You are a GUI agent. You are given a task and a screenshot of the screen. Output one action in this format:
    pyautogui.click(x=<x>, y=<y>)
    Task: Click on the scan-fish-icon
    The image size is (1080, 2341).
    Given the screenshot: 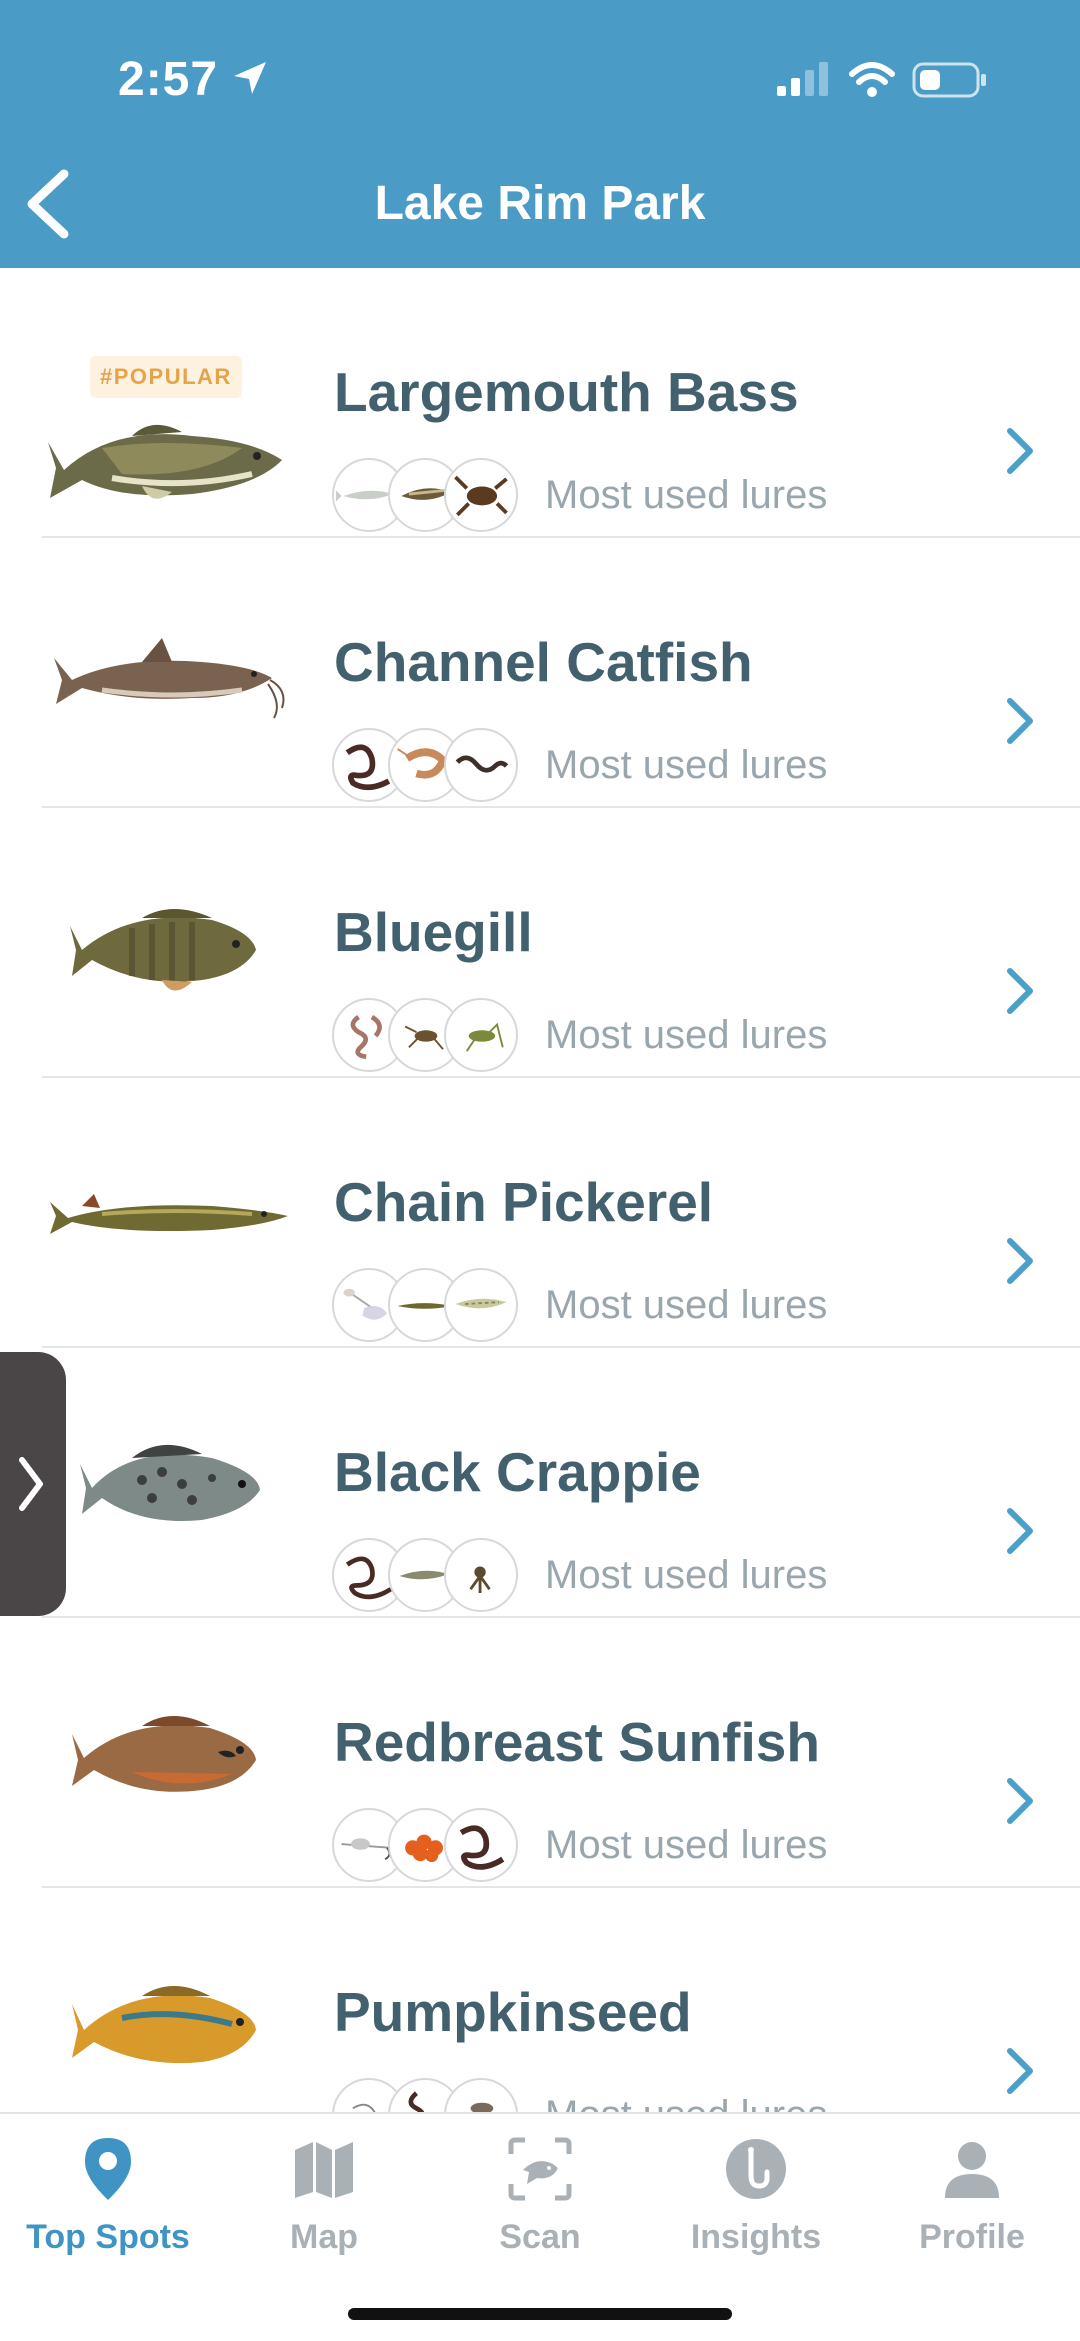 What is the action you would take?
    pyautogui.click(x=540, y=2169)
    